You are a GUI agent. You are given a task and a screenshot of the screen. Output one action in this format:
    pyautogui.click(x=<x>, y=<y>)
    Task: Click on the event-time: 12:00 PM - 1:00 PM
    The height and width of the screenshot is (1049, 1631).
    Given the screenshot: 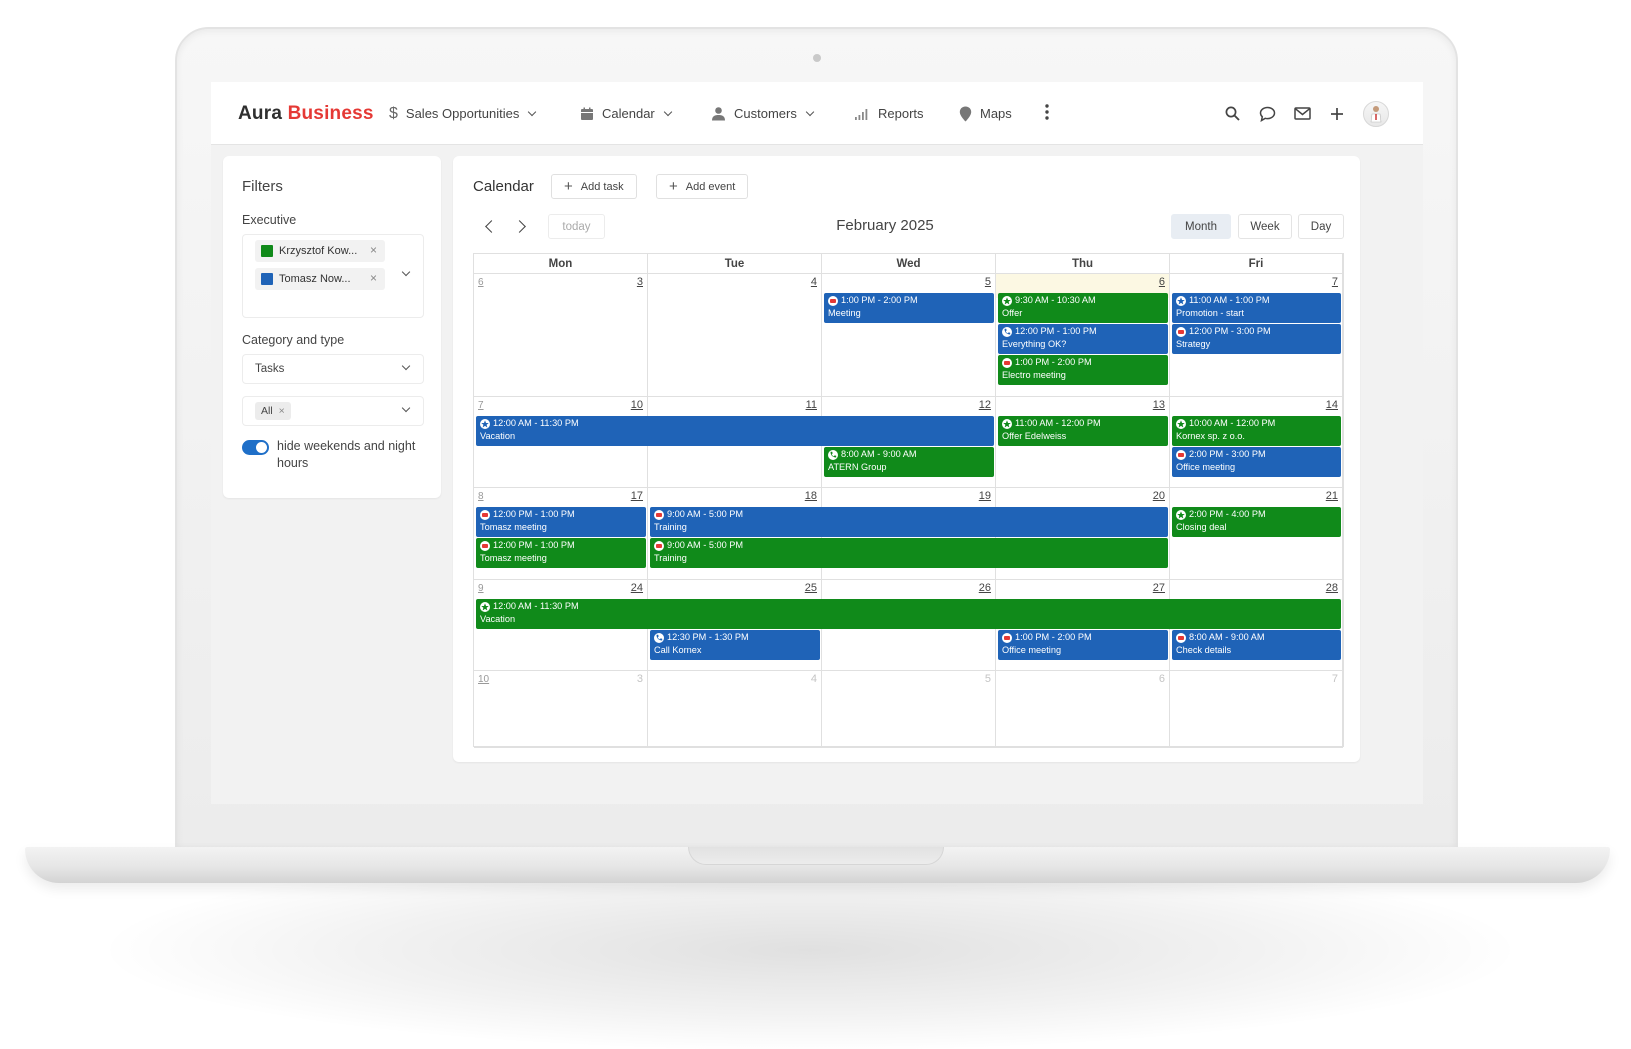 What is the action you would take?
    pyautogui.click(x=534, y=545)
    